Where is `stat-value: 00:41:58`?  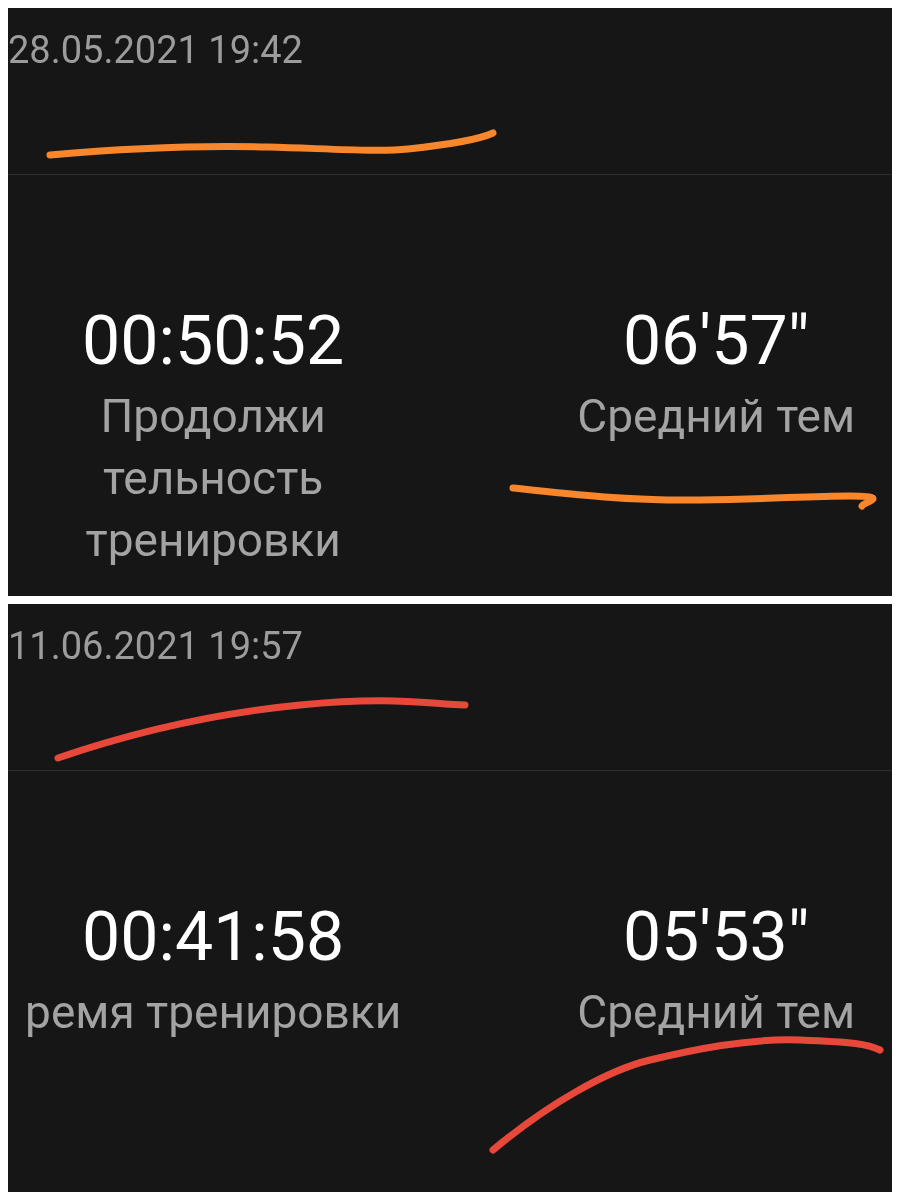
stat-value: 00:41:58 is located at coordinates (213, 937).